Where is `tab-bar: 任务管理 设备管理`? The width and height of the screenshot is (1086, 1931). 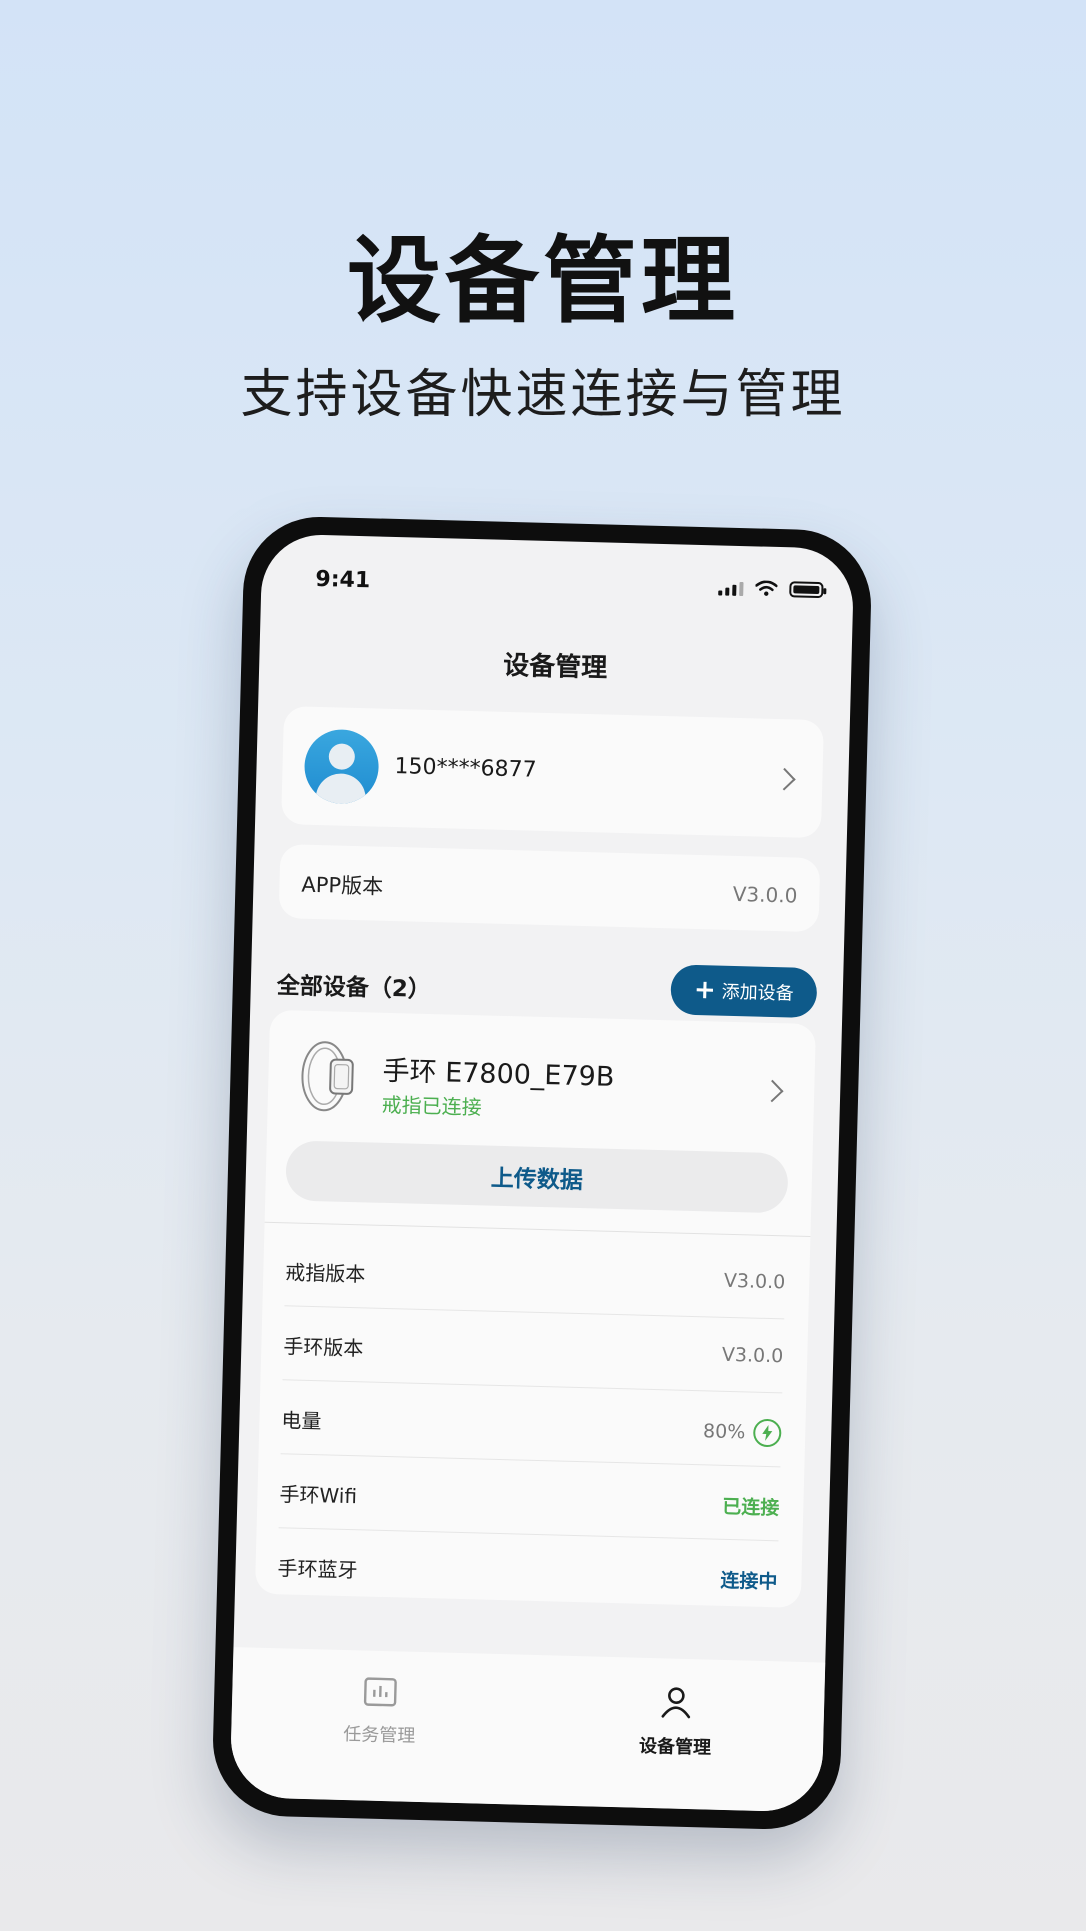 tab-bar: 任务管理 设备管理 is located at coordinates (527, 1730).